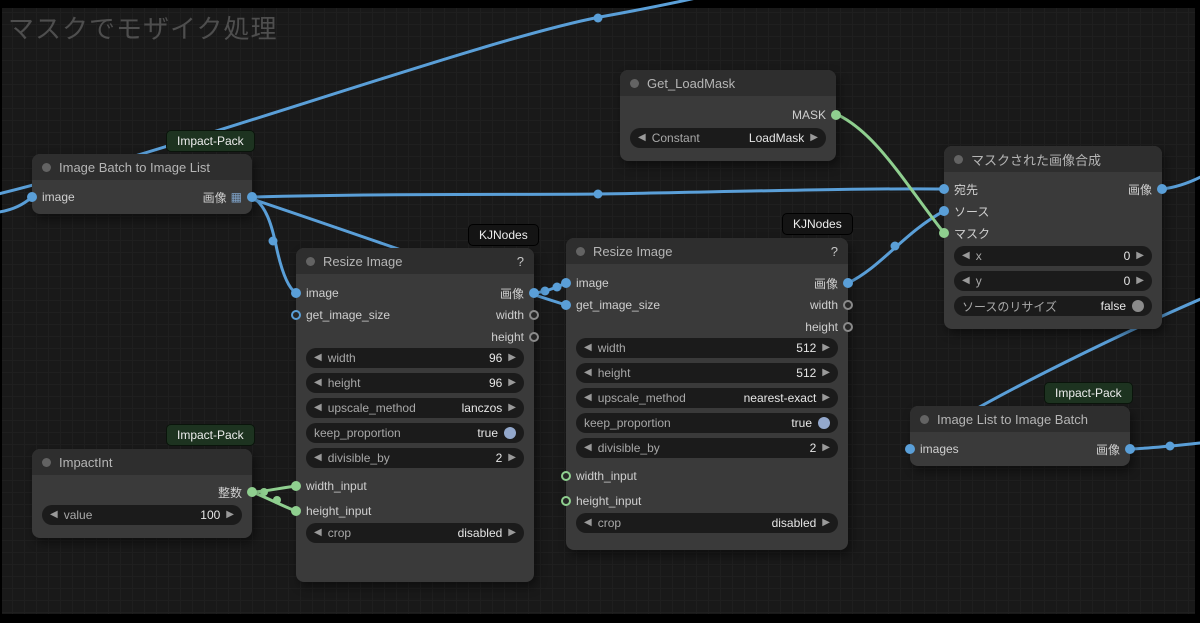 The height and width of the screenshot is (623, 1200). Describe the element at coordinates (728, 138) in the screenshot. I see `widget-constant: ◀ Constant LoadMask ▶` at that location.